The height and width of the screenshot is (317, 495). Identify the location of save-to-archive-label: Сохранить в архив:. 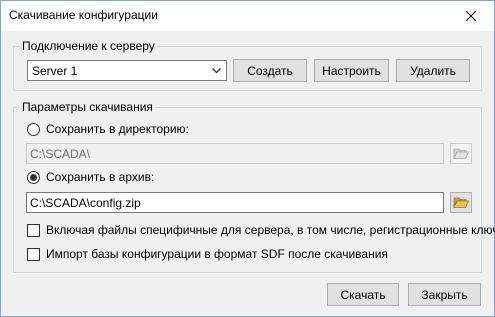
(100, 177).